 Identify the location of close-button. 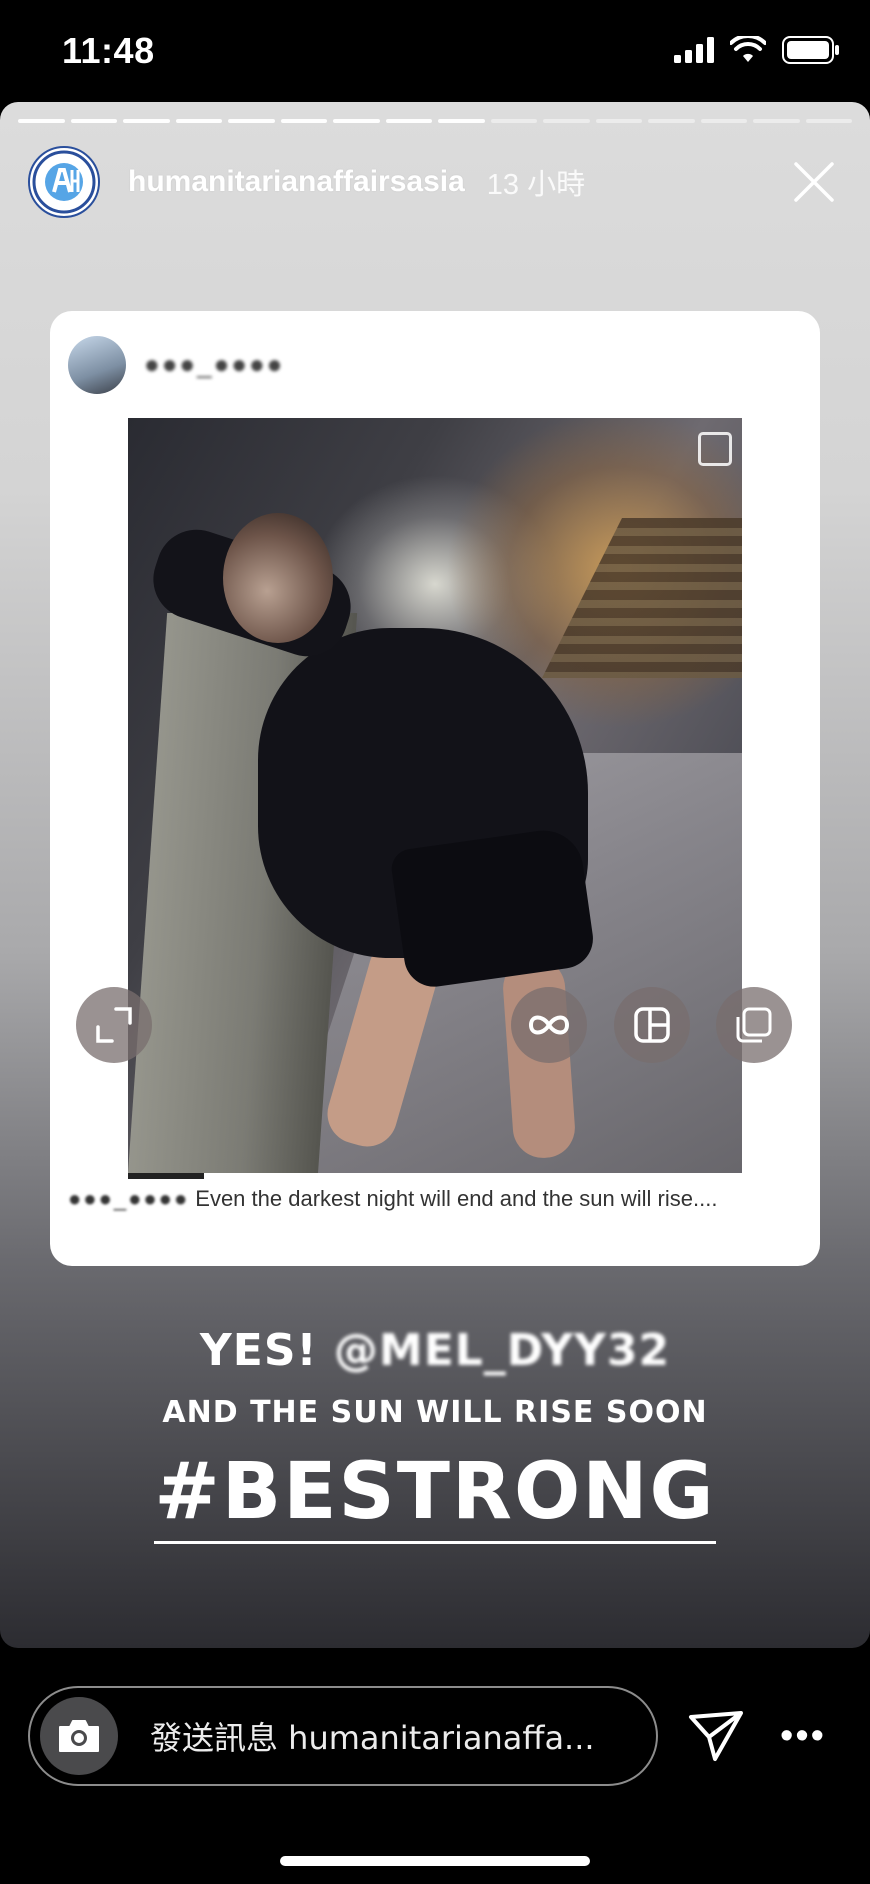
(814, 182).